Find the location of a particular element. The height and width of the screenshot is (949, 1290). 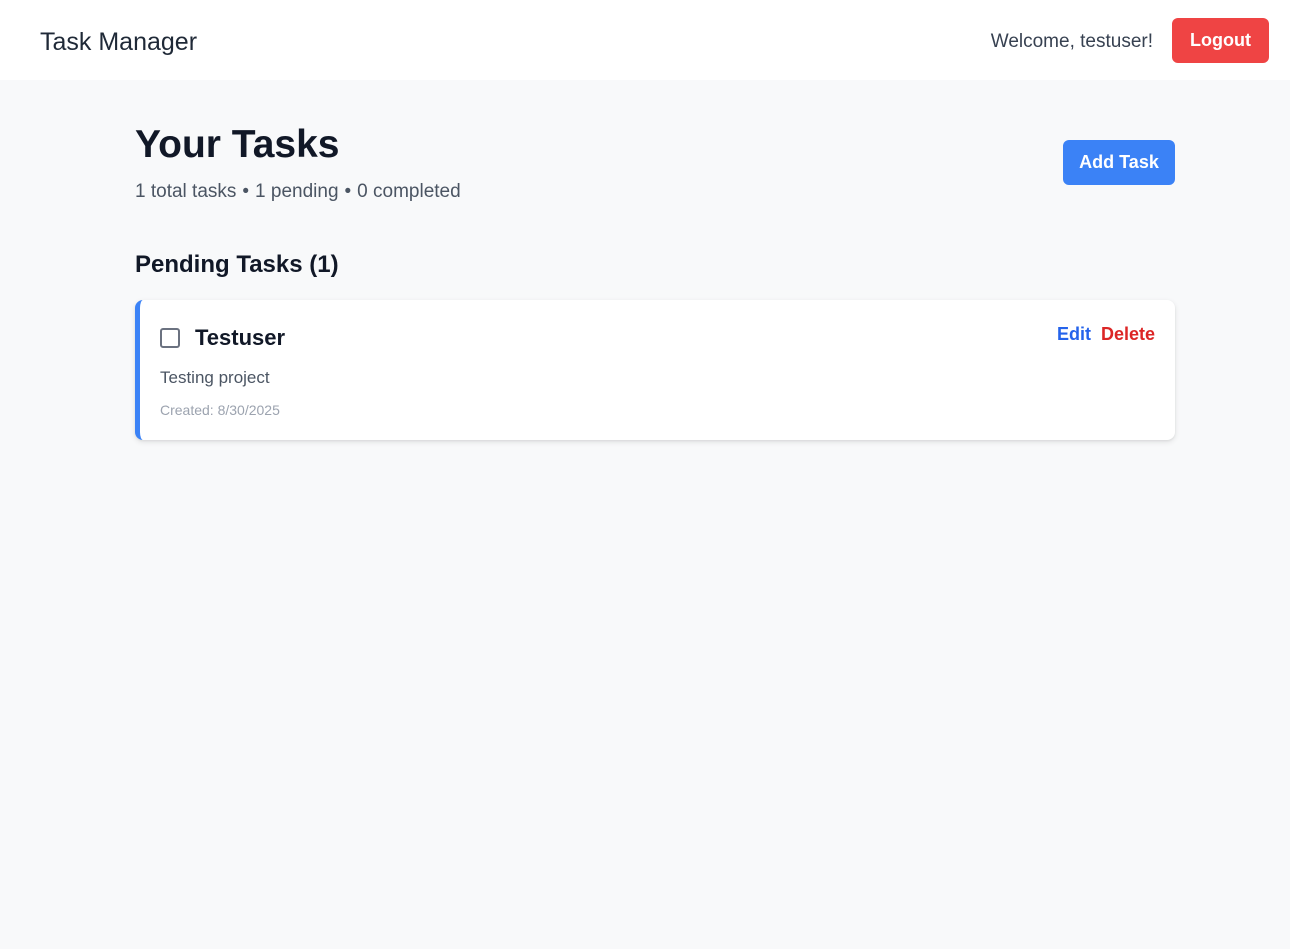

task-stats: 1 total tasks • 1 pending • 0 completed is located at coordinates (298, 192).